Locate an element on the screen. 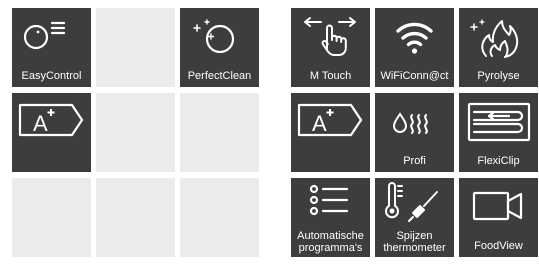  feature-tile-pyrolyse: Pyrolyse is located at coordinates (498, 47).